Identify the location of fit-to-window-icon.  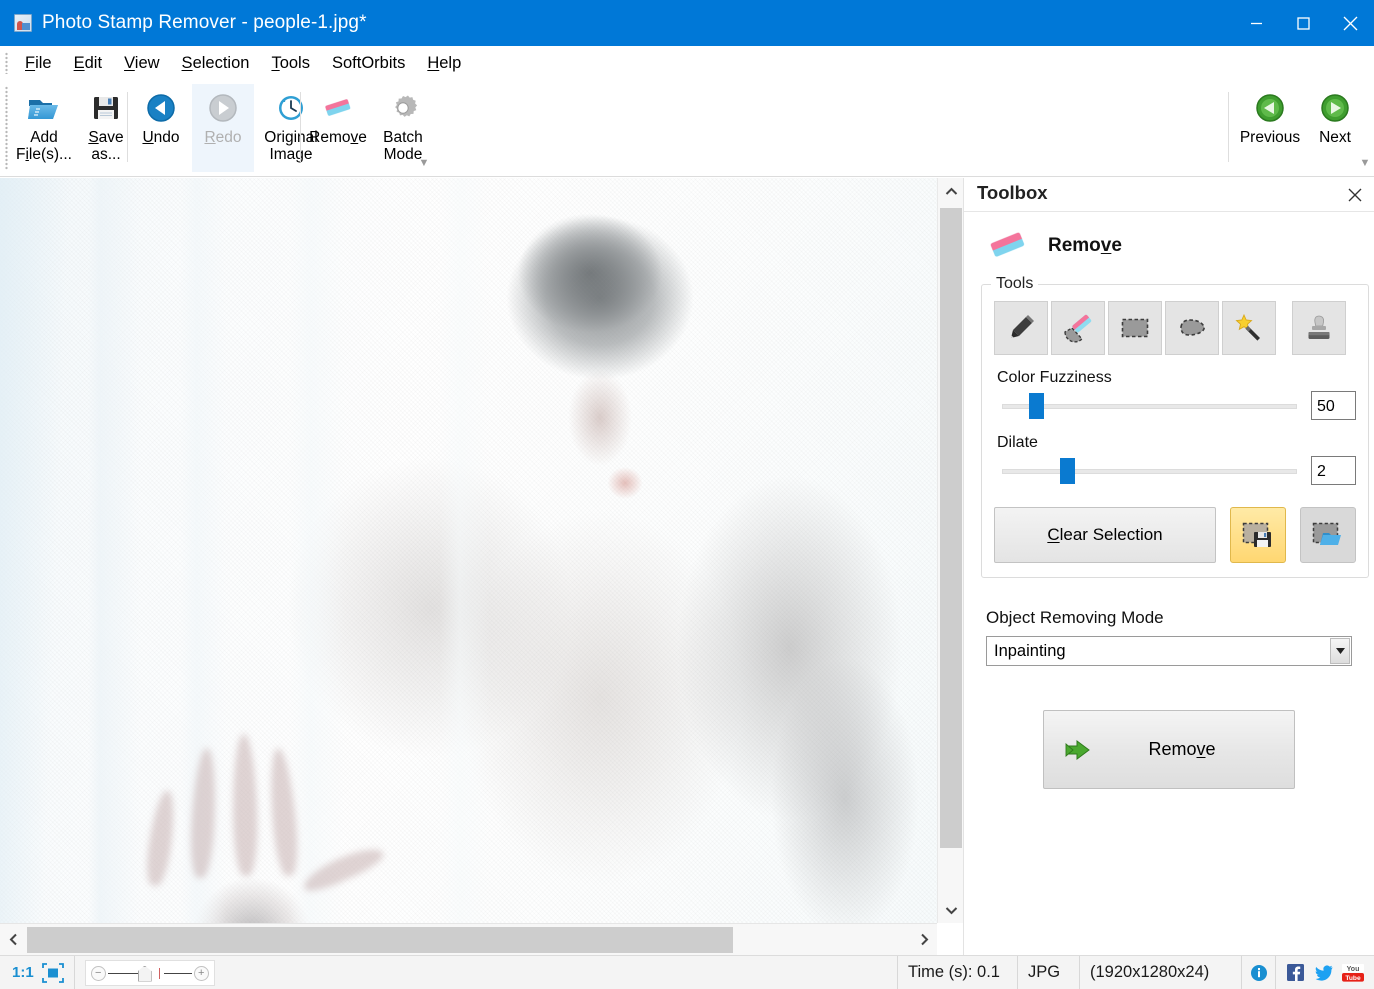
(57, 972).